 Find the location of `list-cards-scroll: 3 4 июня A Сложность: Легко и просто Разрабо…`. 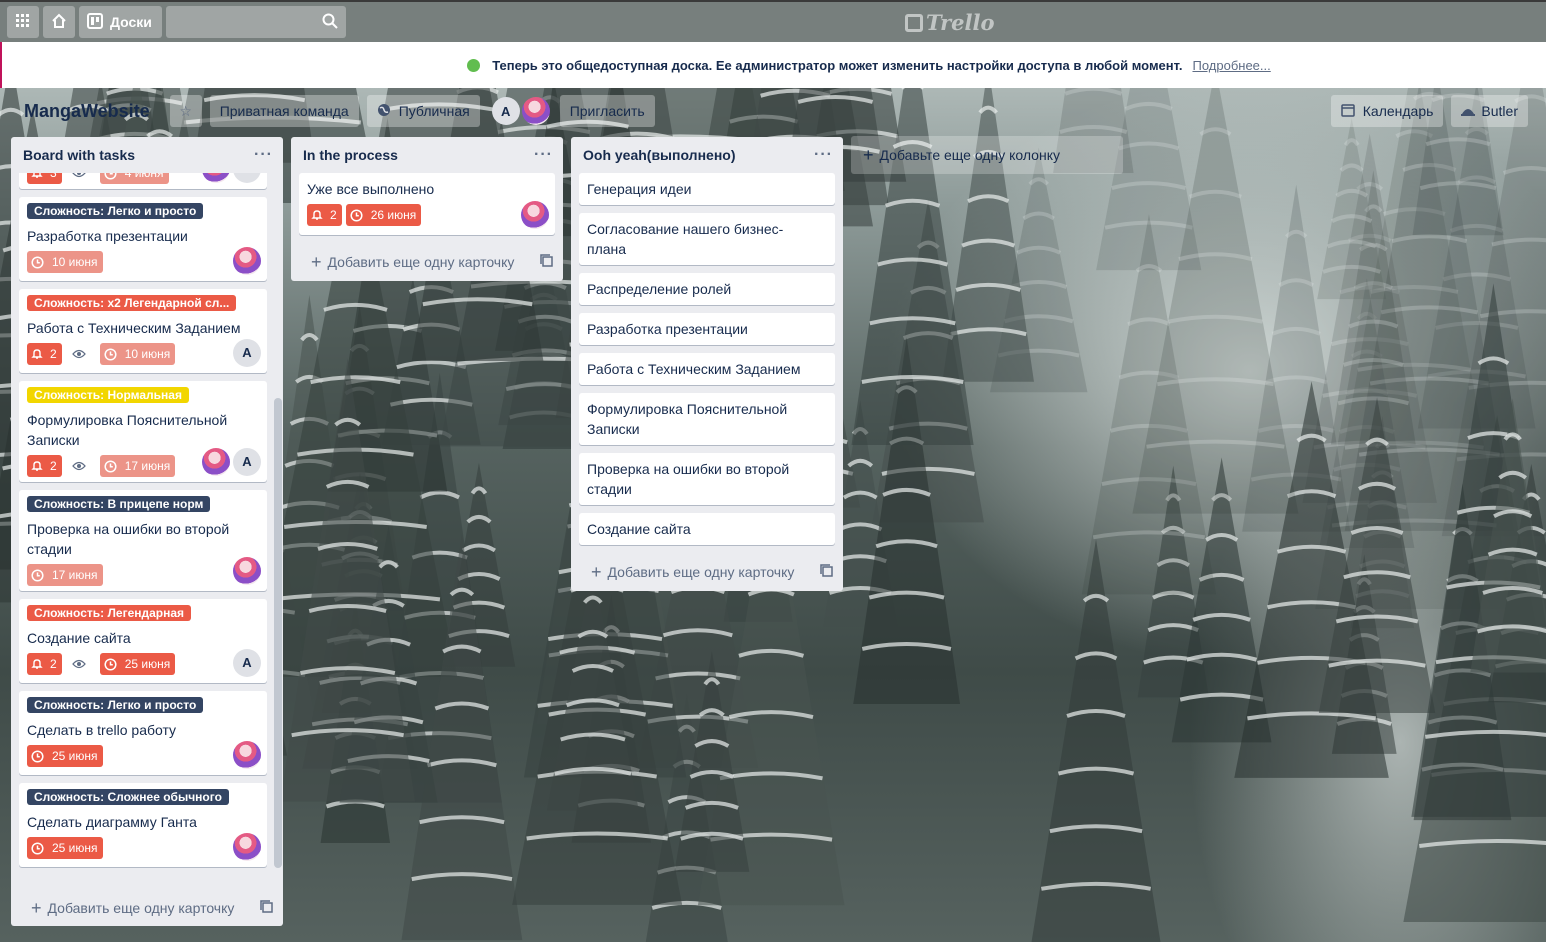

list-cards-scroll: 3 4 июня A Сложность: Легко и просто Разрабо… is located at coordinates (147, 531).